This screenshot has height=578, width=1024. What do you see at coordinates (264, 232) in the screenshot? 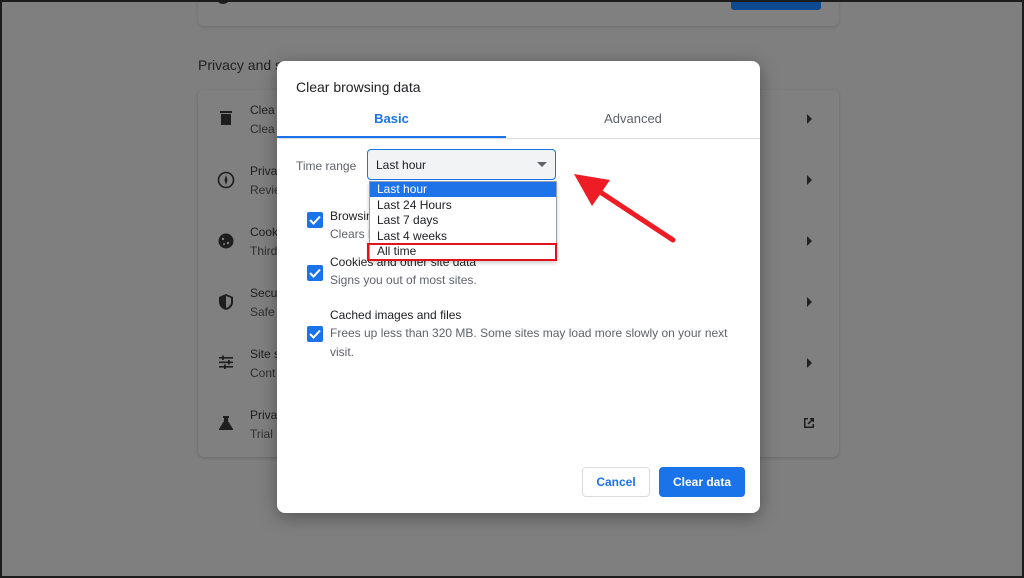
I see `bg-row-title: Cook` at bounding box center [264, 232].